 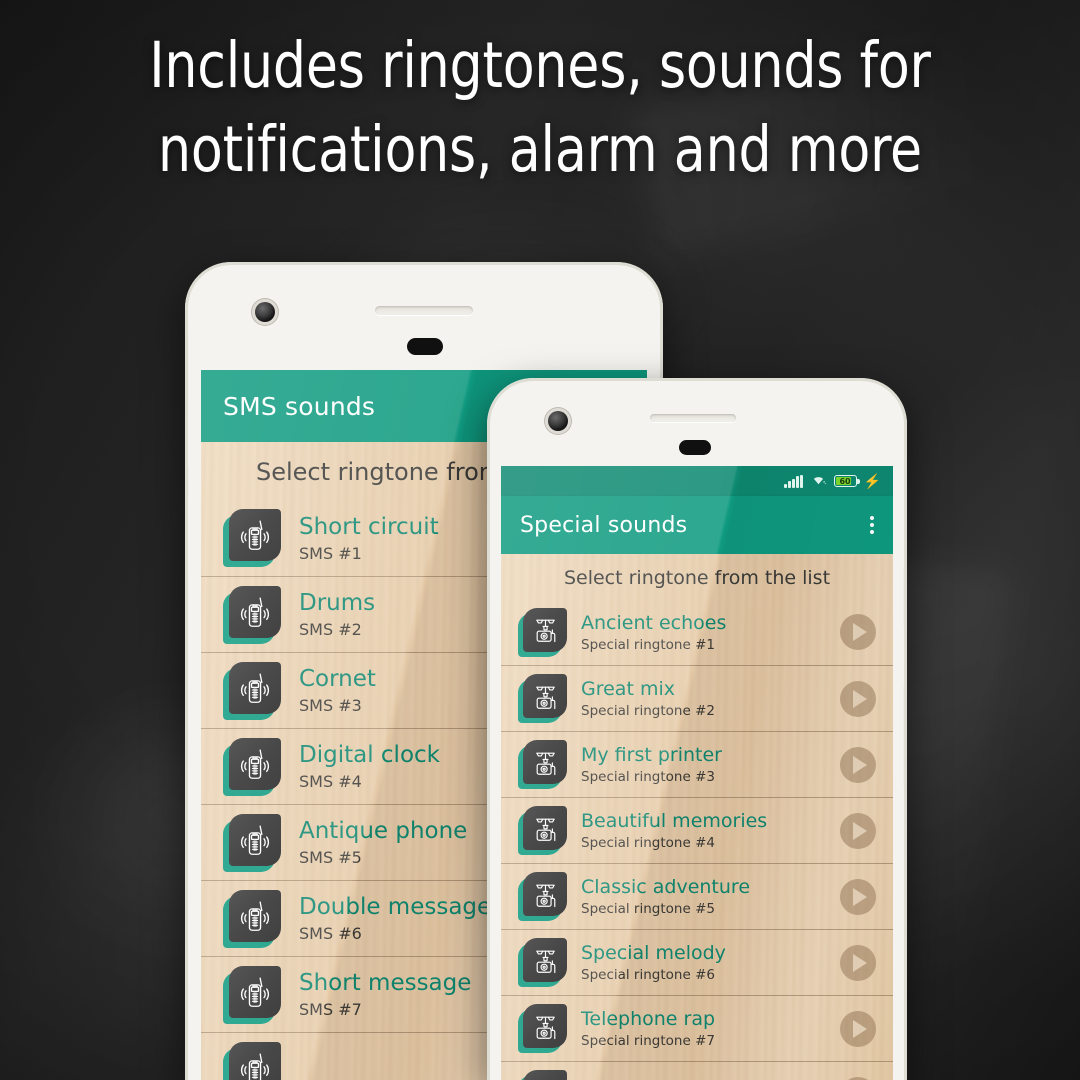 I want to click on ringtone-title: Great mix, so click(x=628, y=689).